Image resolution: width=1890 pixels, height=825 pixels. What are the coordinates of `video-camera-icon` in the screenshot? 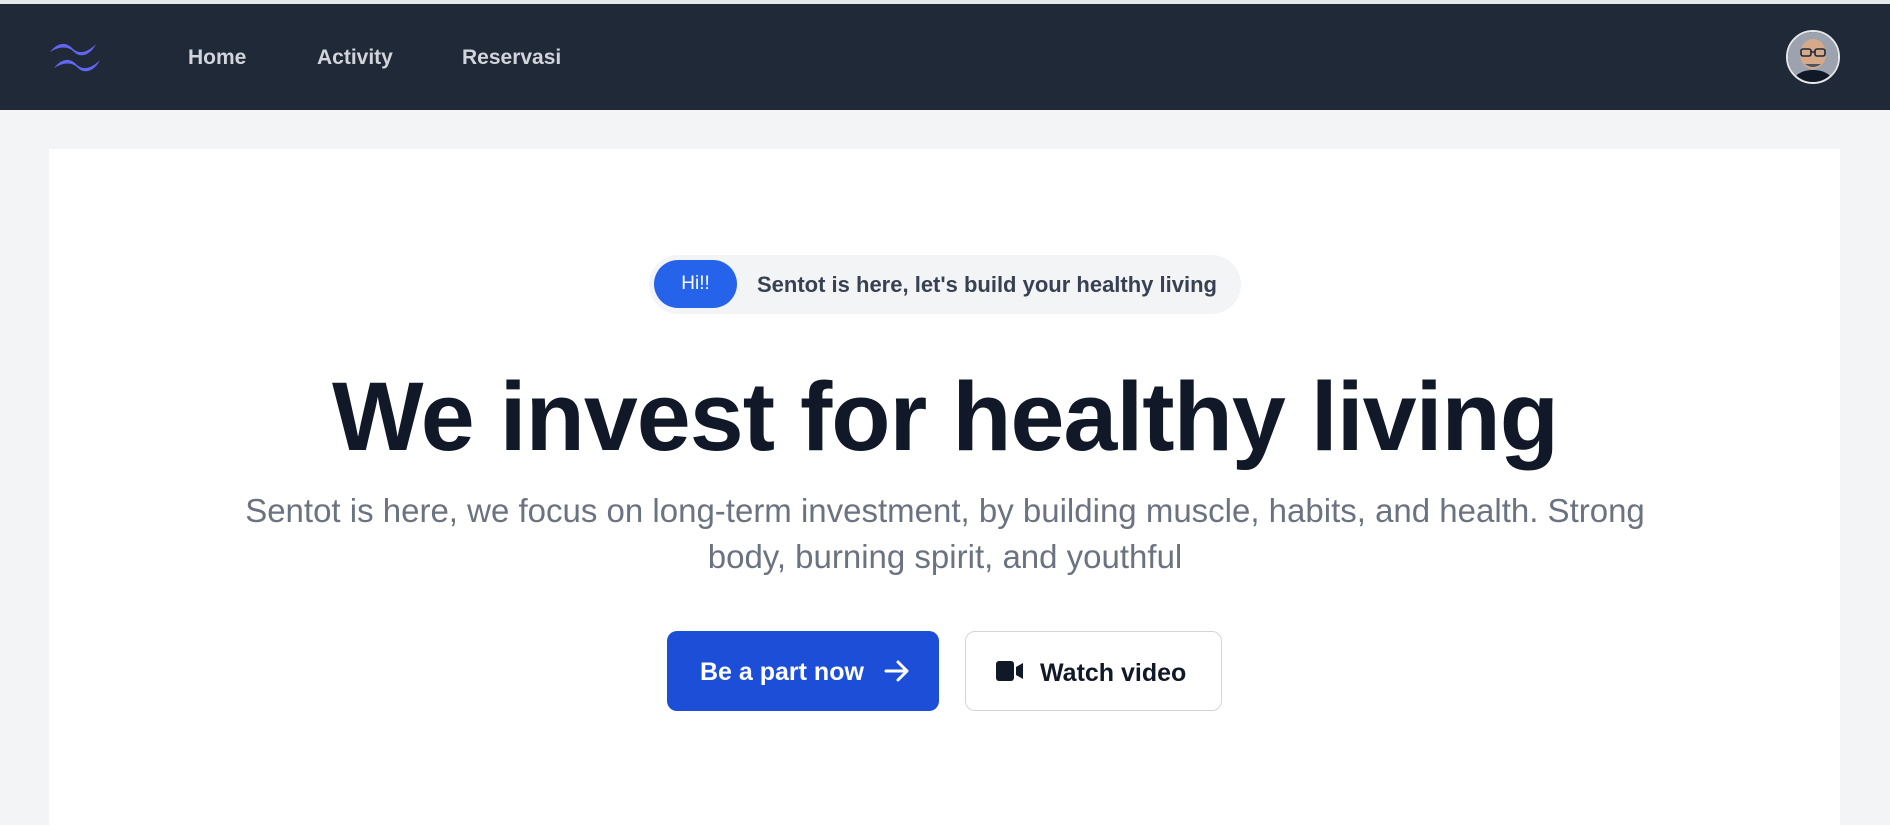 It's located at (1010, 671).